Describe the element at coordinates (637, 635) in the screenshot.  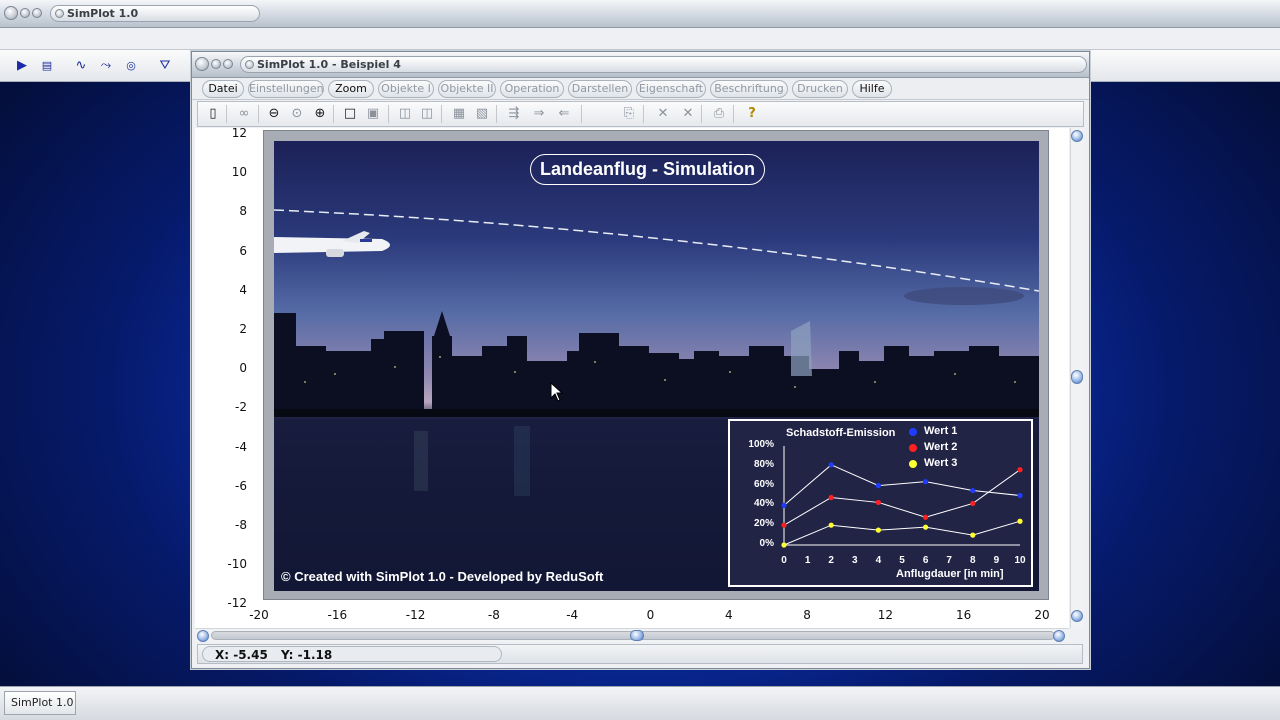
I see `horizontal-scroll-thumb` at that location.